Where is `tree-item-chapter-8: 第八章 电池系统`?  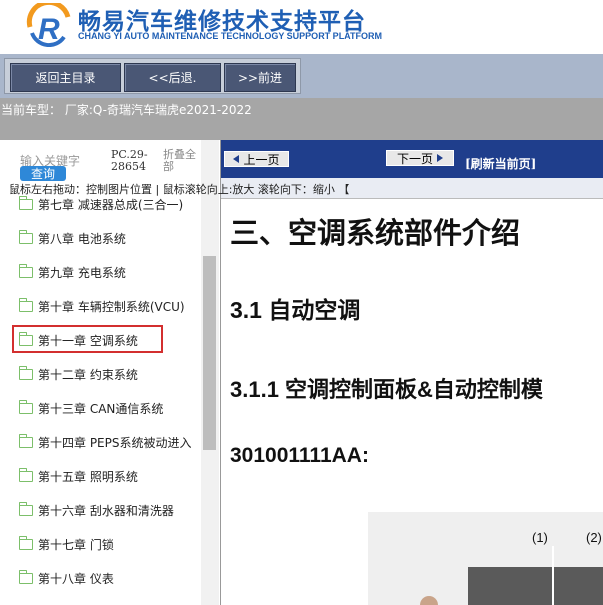 tree-item-chapter-8: 第八章 电池系统 is located at coordinates (72, 238).